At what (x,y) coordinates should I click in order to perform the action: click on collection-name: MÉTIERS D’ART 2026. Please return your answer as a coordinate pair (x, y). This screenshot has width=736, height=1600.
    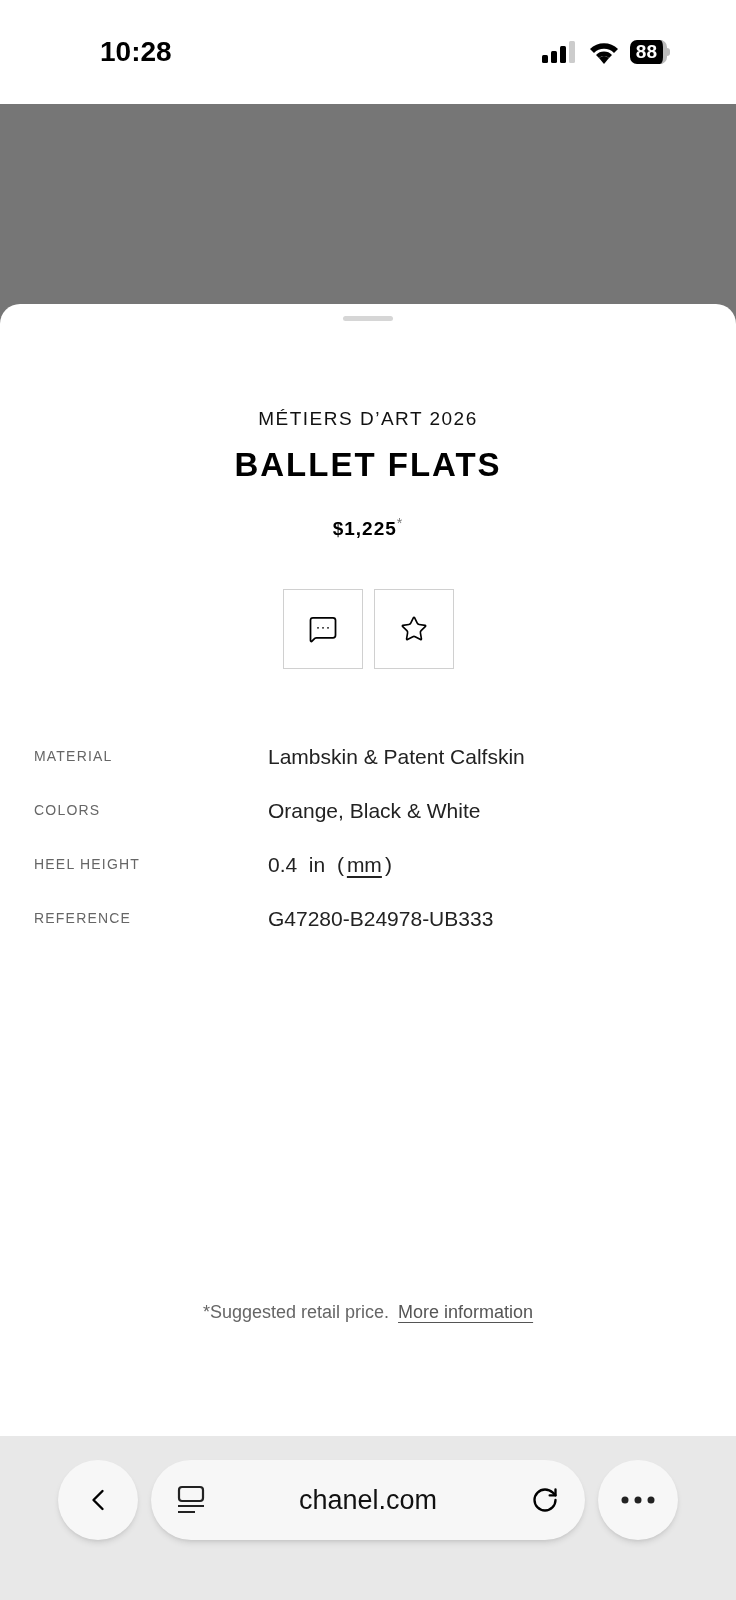
    Looking at the image, I should click on (368, 419).